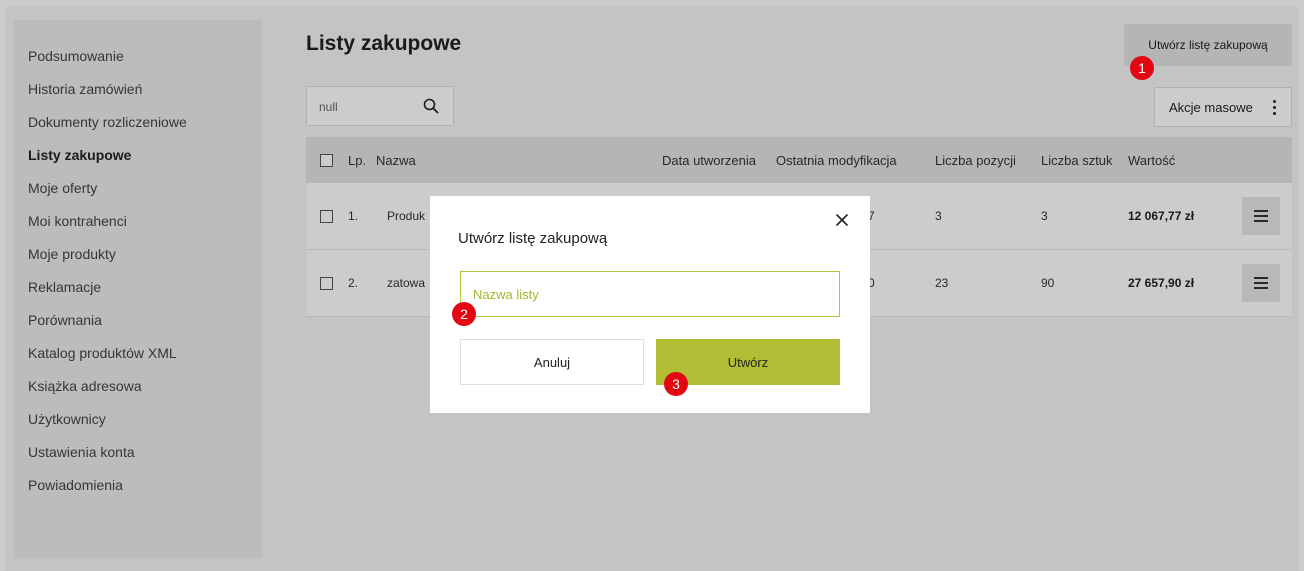 Image resolution: width=1304 pixels, height=571 pixels. Describe the element at coordinates (676, 384) in the screenshot. I see `step-badge-3: 3` at that location.